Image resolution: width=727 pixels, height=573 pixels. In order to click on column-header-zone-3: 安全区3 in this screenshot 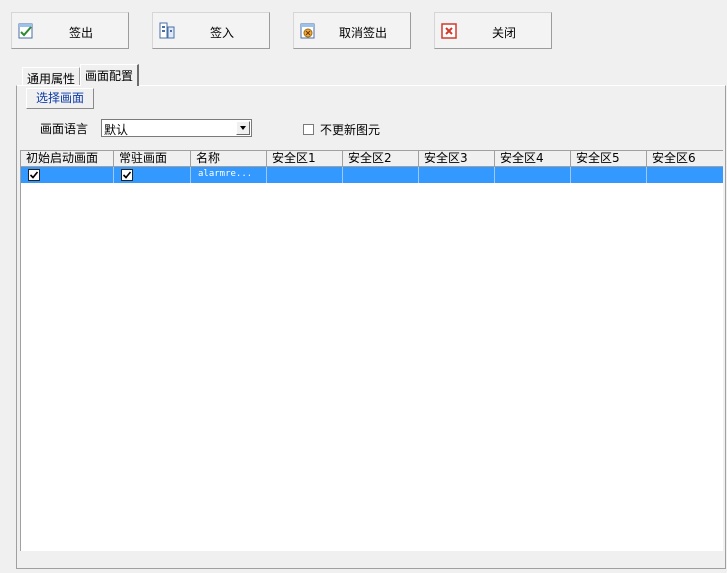, I will do `click(457, 159)`.